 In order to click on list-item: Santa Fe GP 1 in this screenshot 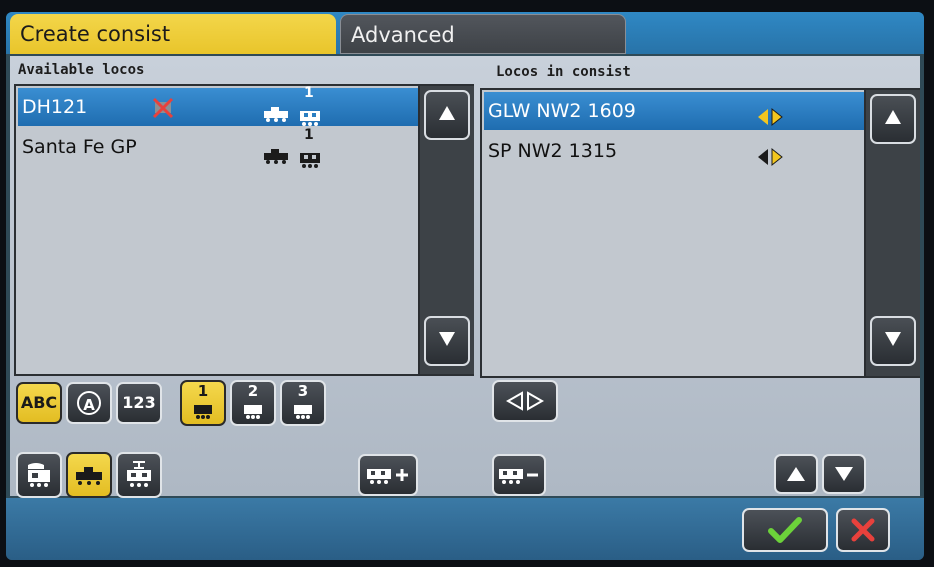, I will do `click(219, 147)`.